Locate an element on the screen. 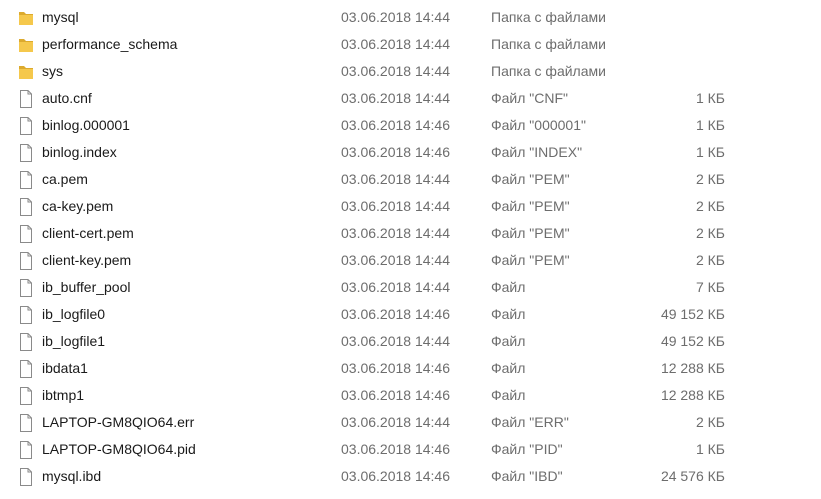 The image size is (821, 499). file-row: ib_buffer_pool 03.06.2018 14:44 Файл 7 КБ is located at coordinates (410, 287).